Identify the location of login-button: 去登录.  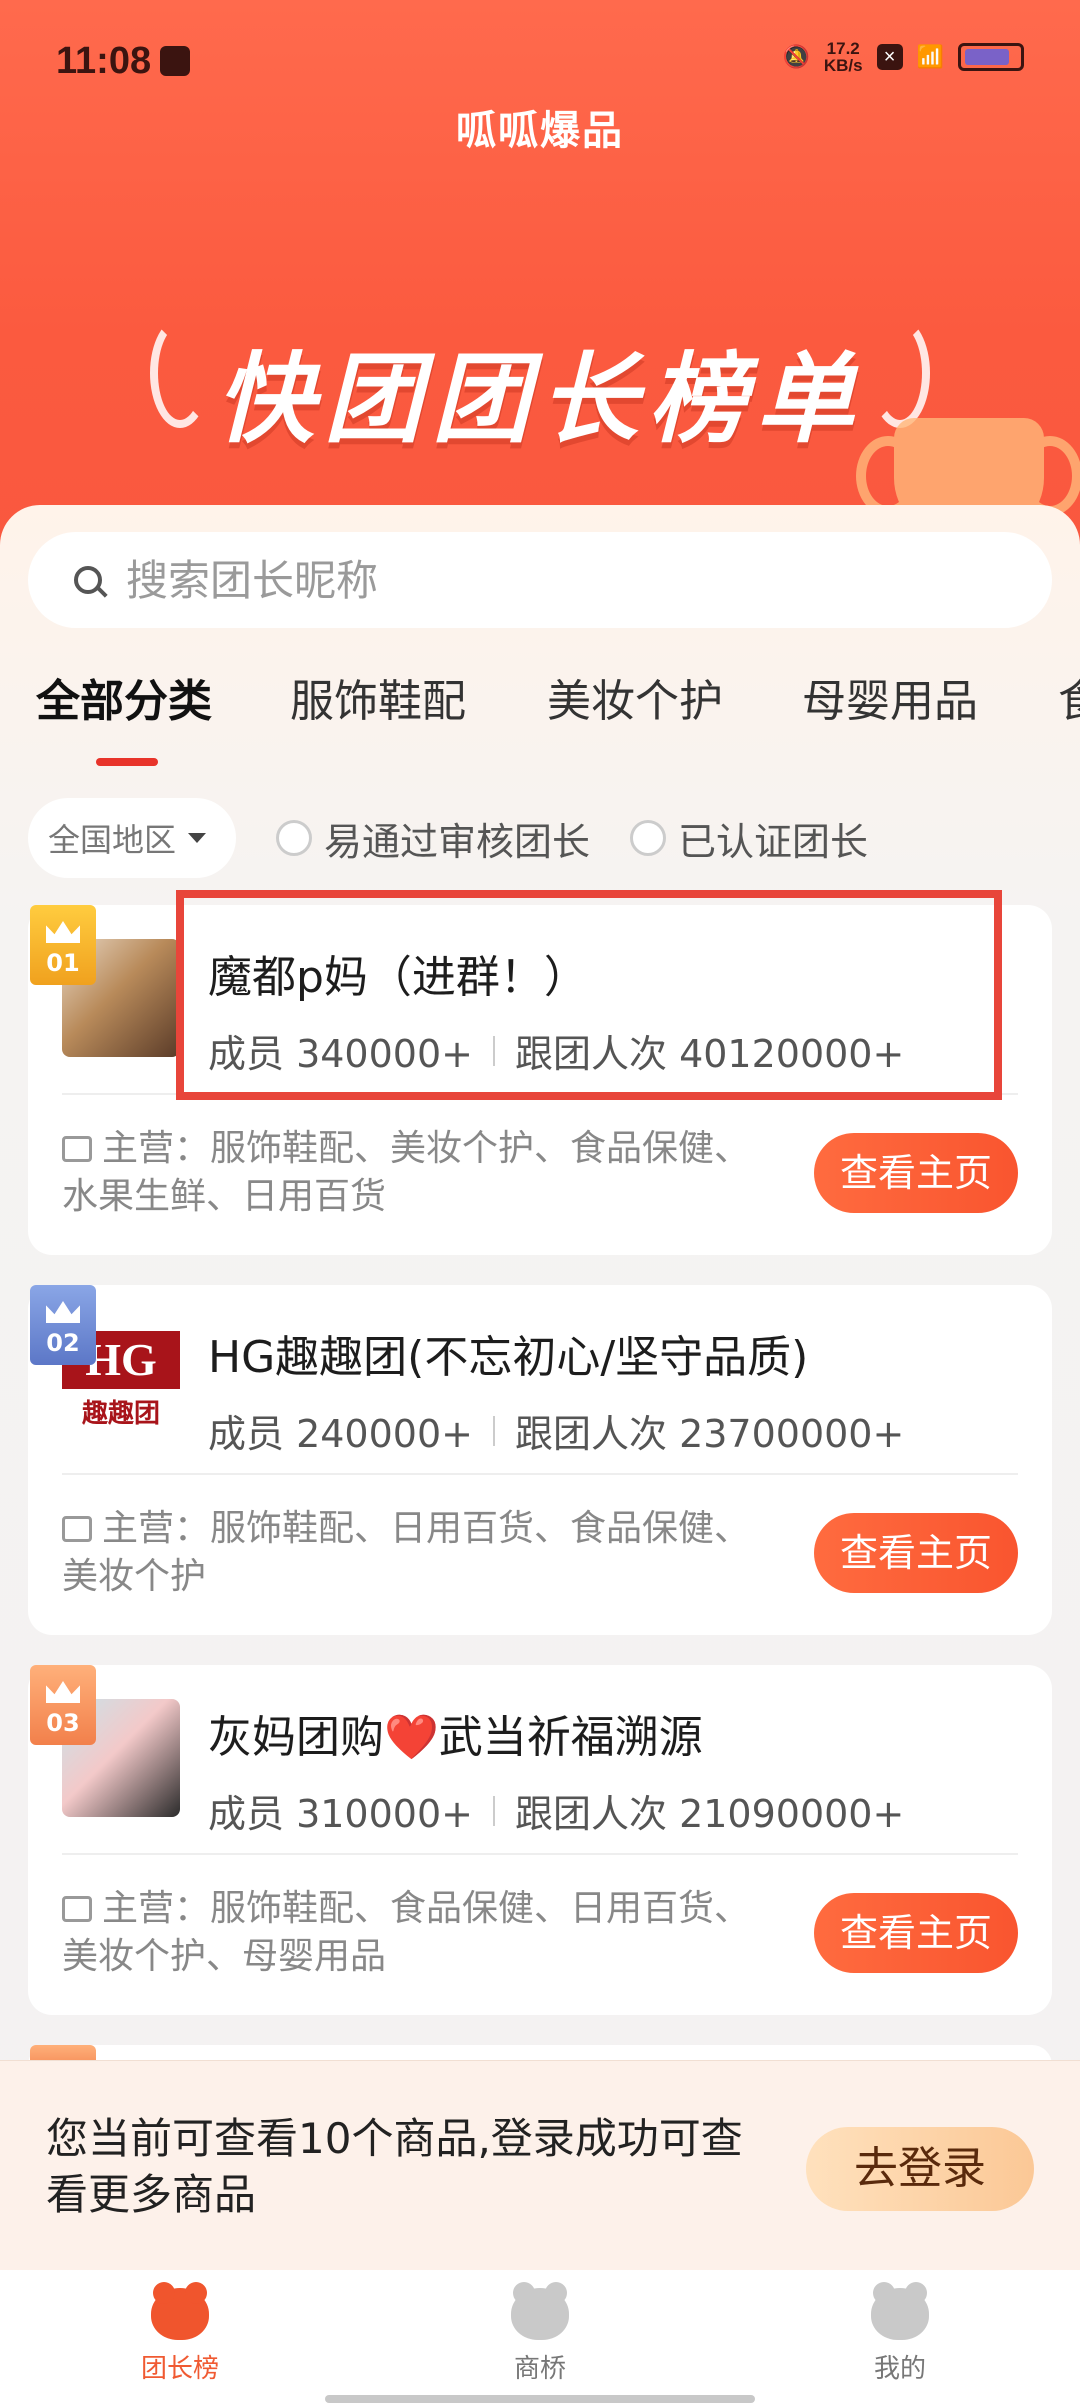
(920, 2169).